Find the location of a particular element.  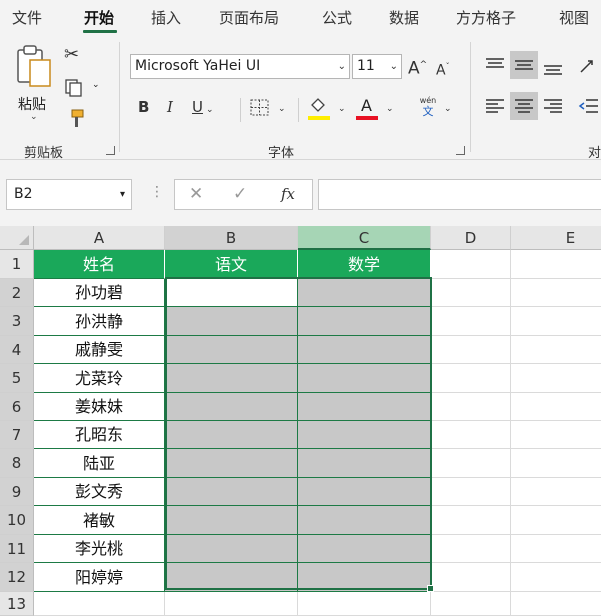

fill-color-button is located at coordinates (320, 109).